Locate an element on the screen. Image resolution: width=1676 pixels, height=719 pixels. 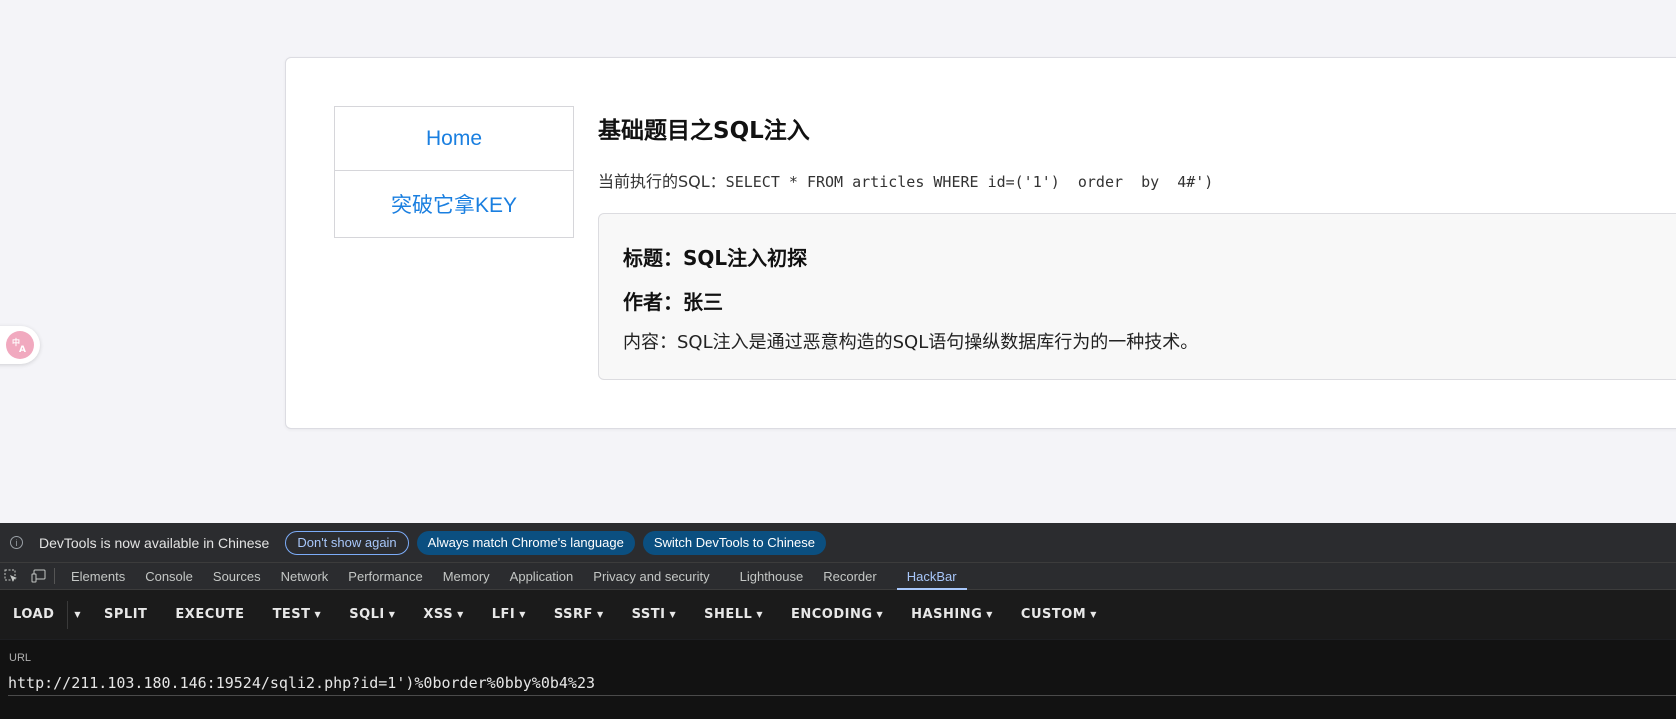
url-input is located at coordinates (842, 683).